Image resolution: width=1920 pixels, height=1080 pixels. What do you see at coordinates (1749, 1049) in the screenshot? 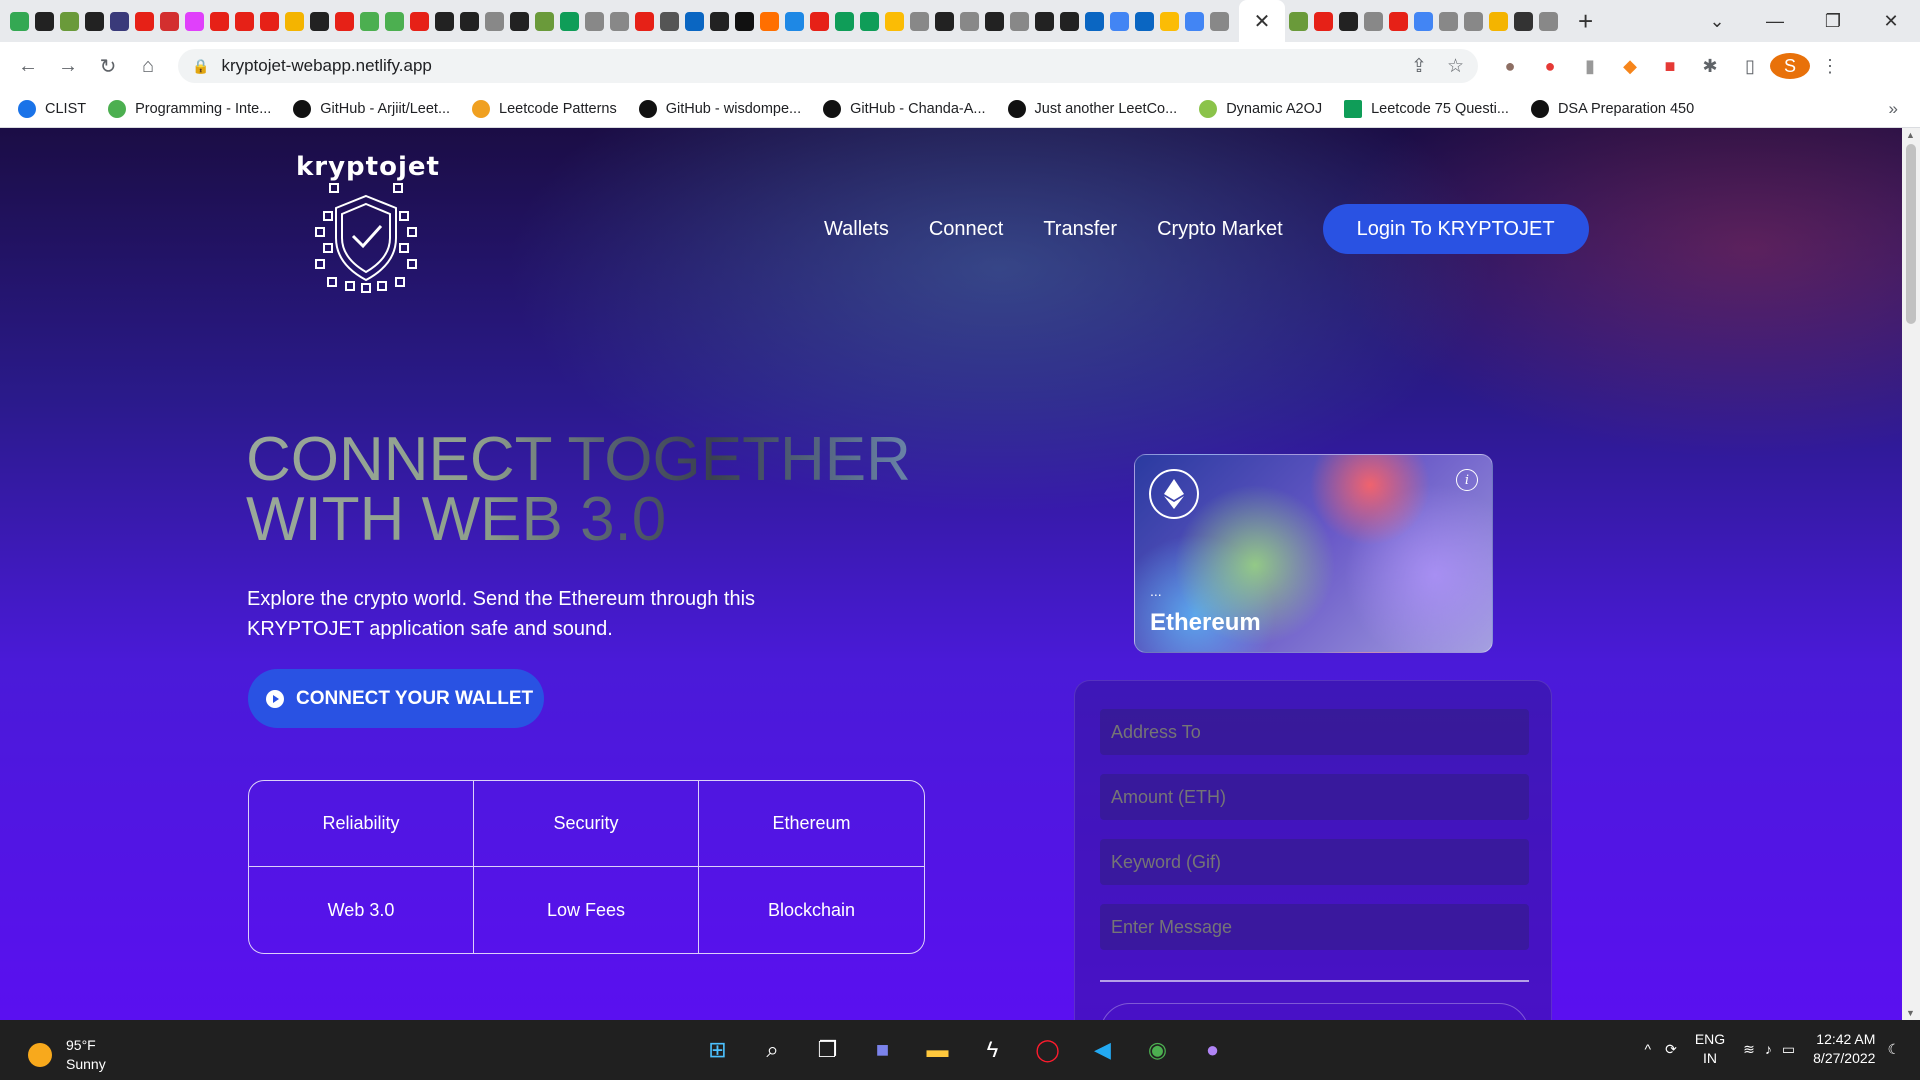
I see `wifi-icon: ≋` at bounding box center [1749, 1049].